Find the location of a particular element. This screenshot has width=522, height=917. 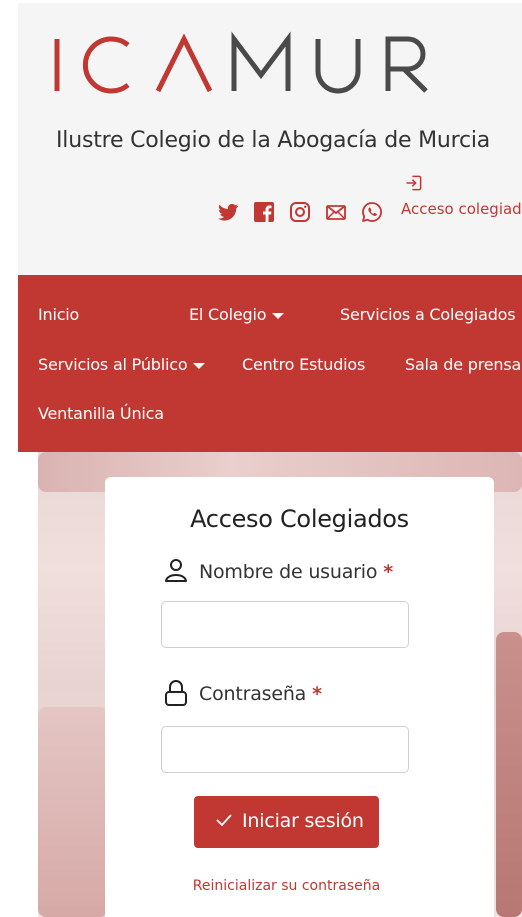

login-title: Acceso Colegiados is located at coordinates (299, 519).